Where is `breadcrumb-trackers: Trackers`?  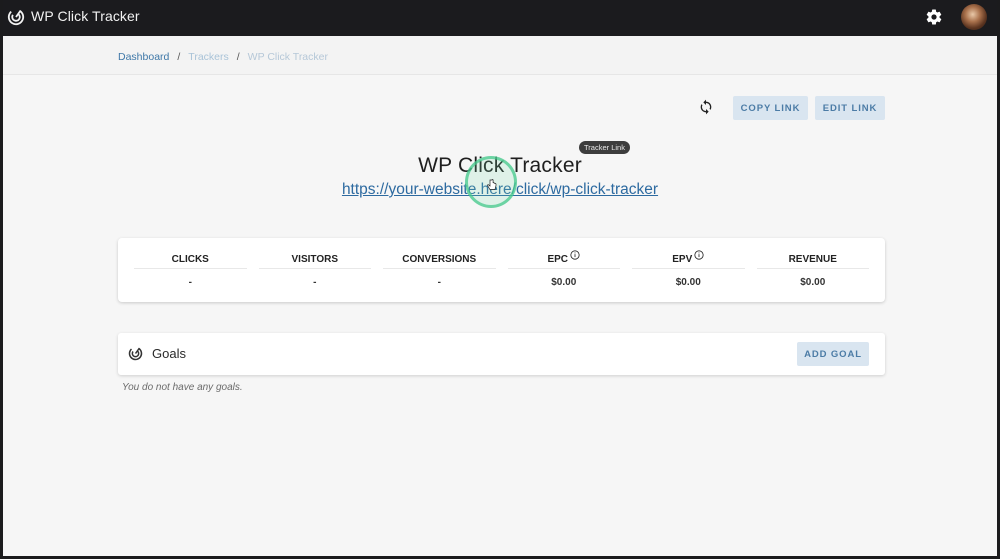 breadcrumb-trackers: Trackers is located at coordinates (208, 57).